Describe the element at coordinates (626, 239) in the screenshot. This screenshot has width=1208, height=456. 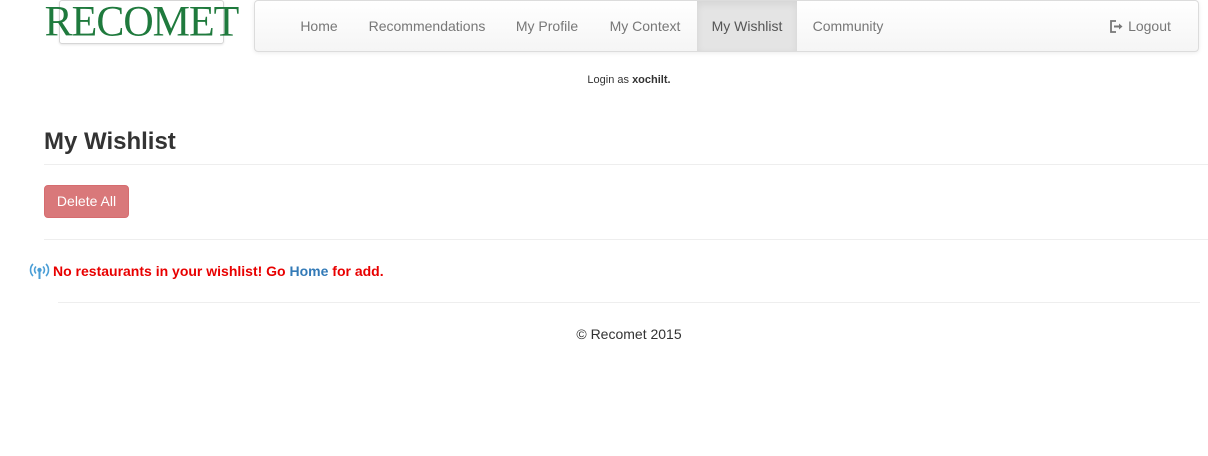
I see `content-divider` at that location.